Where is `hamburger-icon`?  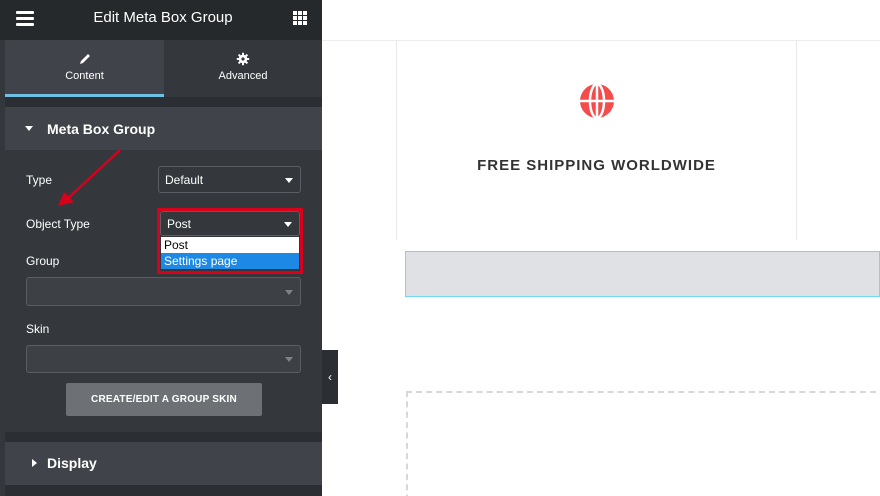
hamburger-icon is located at coordinates (25, 19).